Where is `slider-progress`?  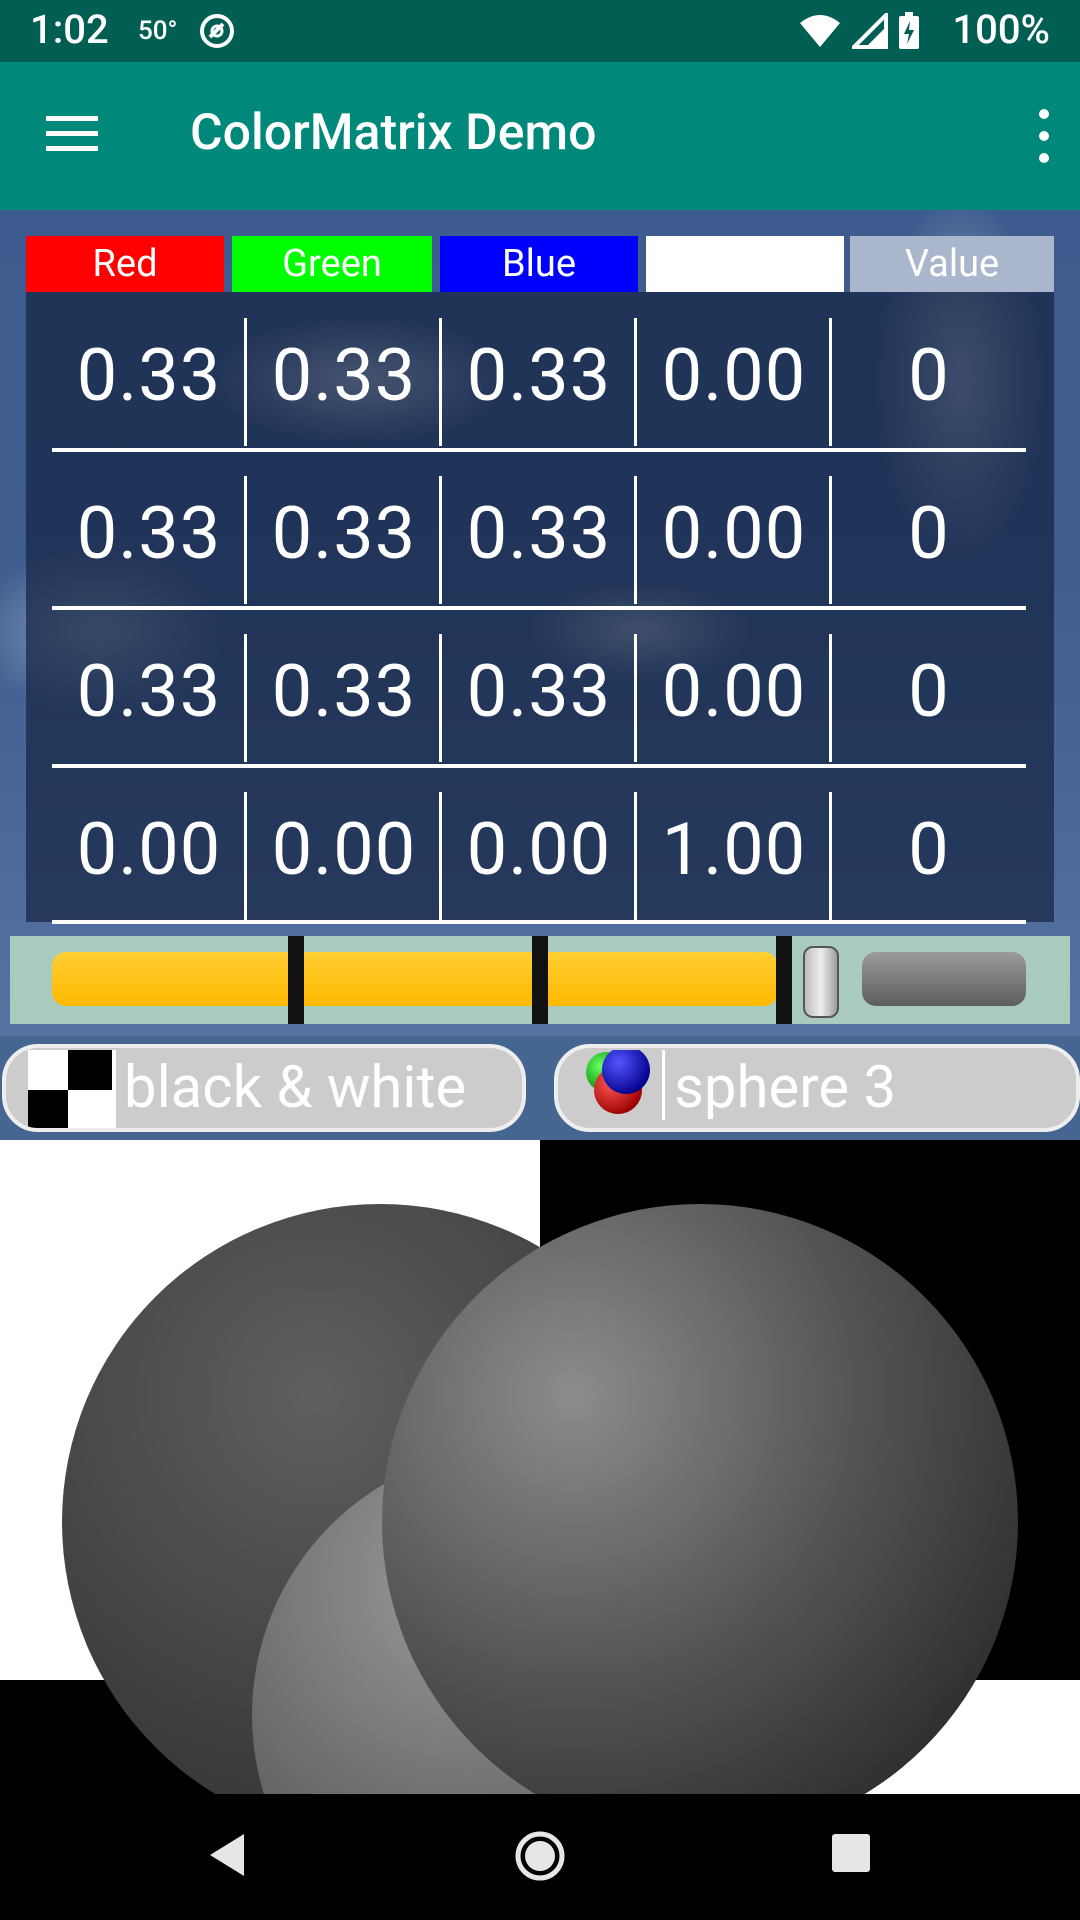 slider-progress is located at coordinates (415, 979).